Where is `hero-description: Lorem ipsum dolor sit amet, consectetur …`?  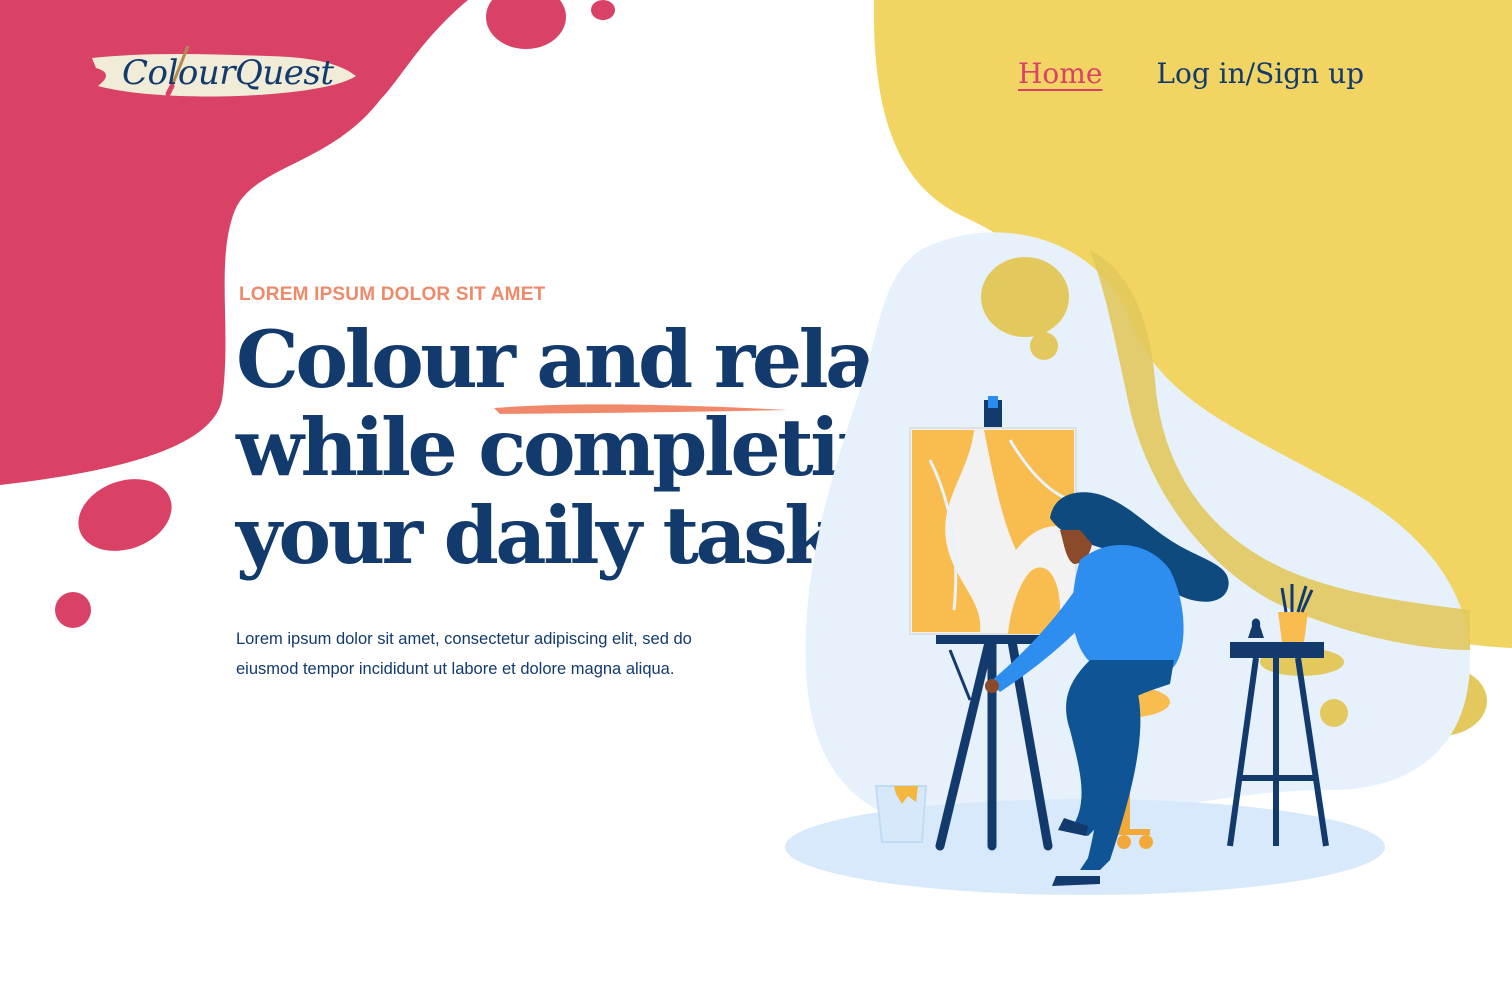 hero-description: Lorem ipsum dolor sit amet, consectetur … is located at coordinates (464, 654).